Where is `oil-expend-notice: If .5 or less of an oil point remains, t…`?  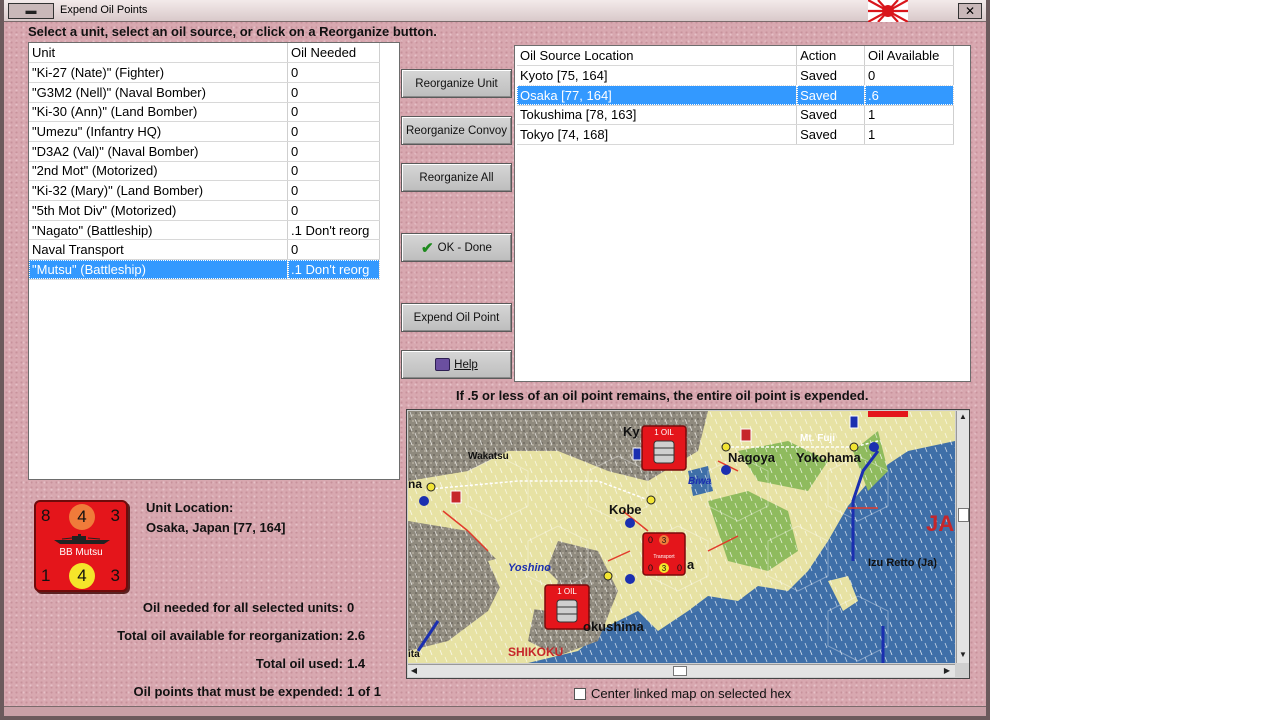
oil-expend-notice: If .5 or less of an oil point remains, t… is located at coordinates (662, 395).